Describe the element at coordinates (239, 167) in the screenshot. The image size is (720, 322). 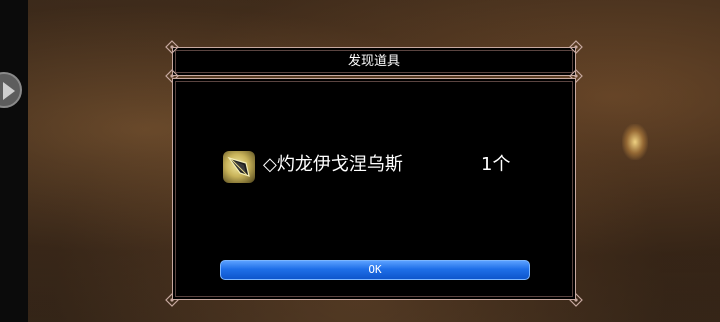
I see `spear-blade-icon` at that location.